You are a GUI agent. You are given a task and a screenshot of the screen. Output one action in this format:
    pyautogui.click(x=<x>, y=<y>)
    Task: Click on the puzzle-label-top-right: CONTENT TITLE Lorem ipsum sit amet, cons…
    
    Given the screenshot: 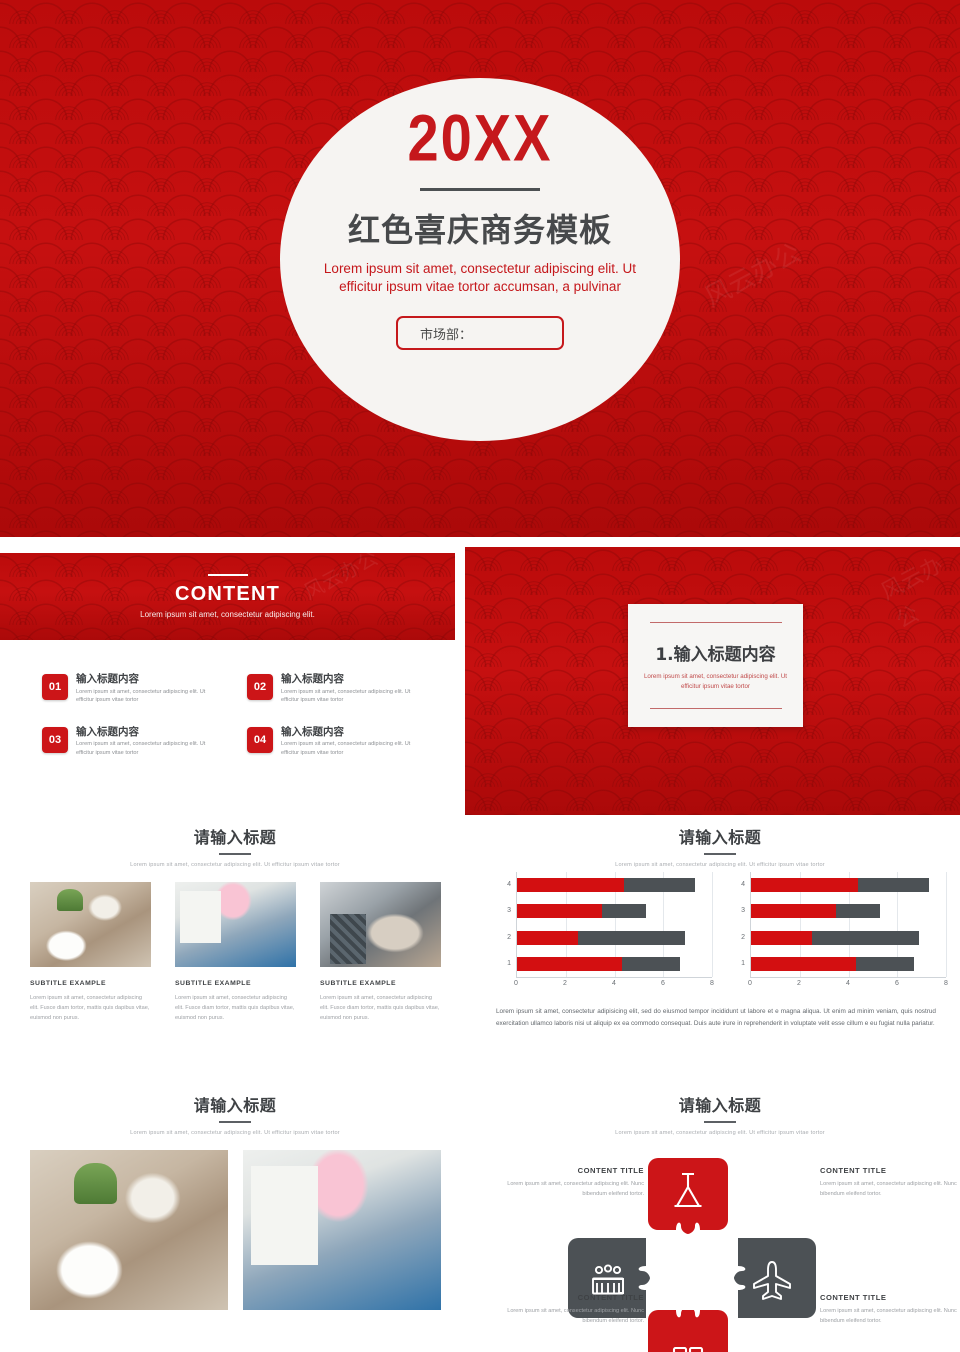 What is the action you would take?
    pyautogui.click(x=890, y=1183)
    